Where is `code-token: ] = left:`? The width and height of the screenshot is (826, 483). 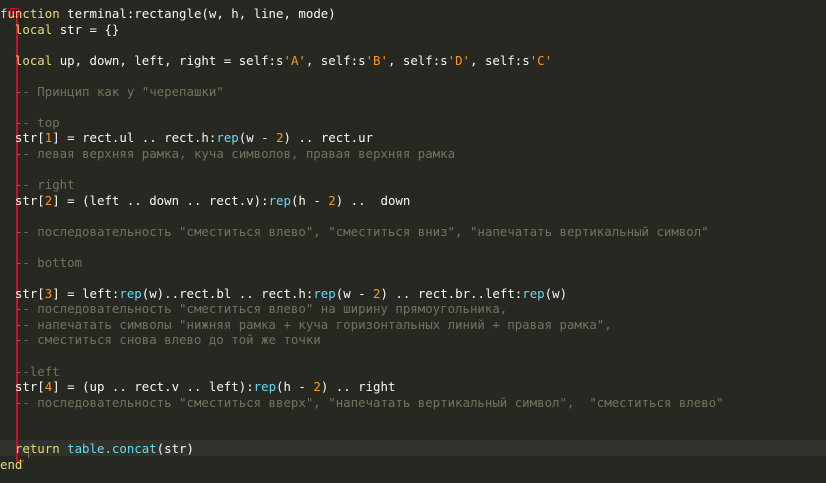
code-token: ] = left: is located at coordinates (86, 293).